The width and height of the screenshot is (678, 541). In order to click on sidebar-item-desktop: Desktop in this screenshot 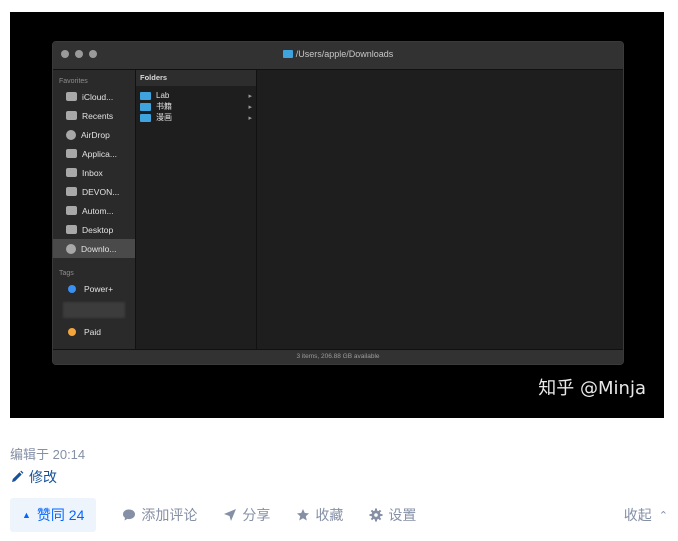, I will do `click(94, 229)`.